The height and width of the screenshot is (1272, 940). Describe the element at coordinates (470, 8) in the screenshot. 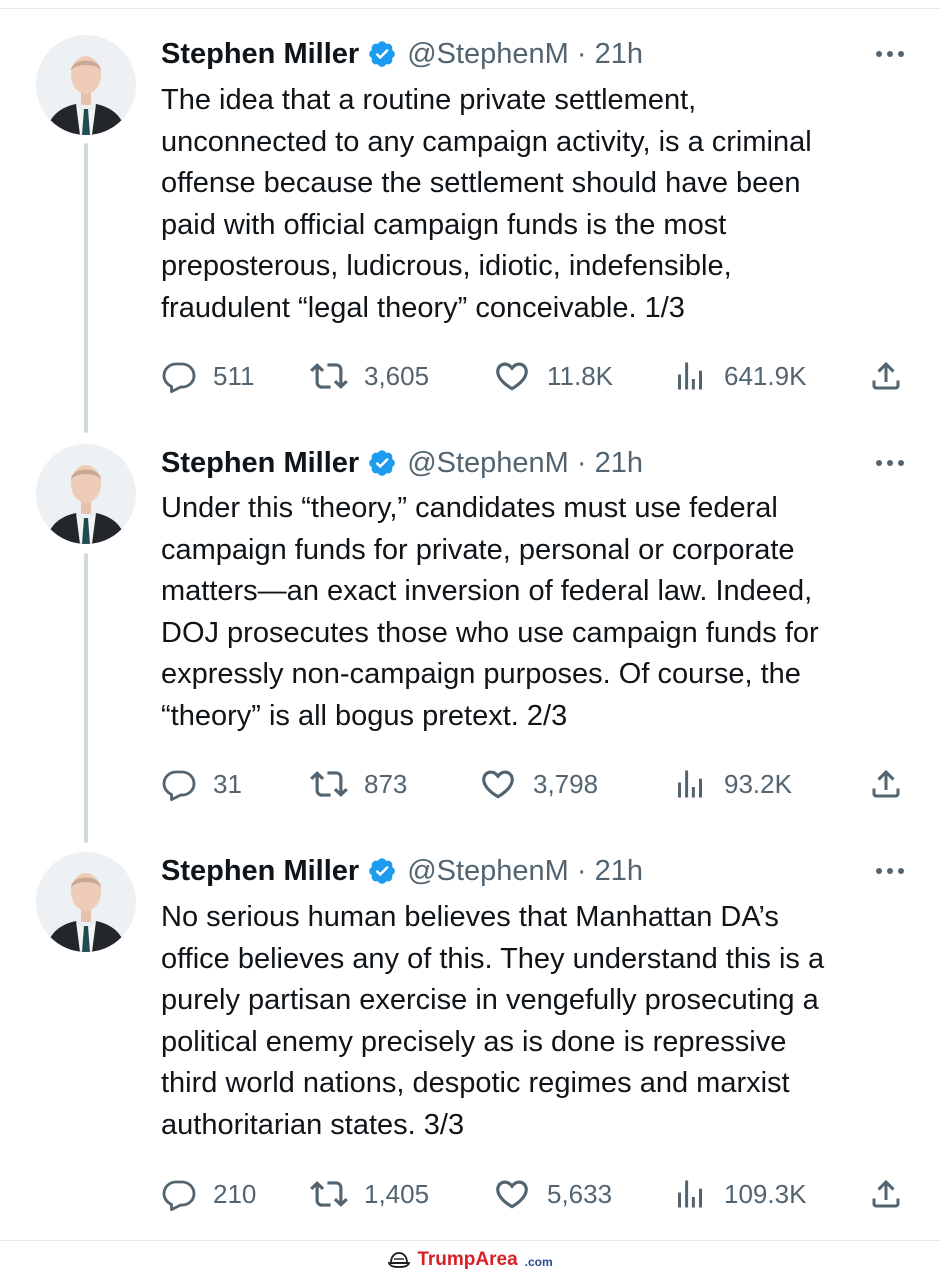

I see `top-divider` at that location.